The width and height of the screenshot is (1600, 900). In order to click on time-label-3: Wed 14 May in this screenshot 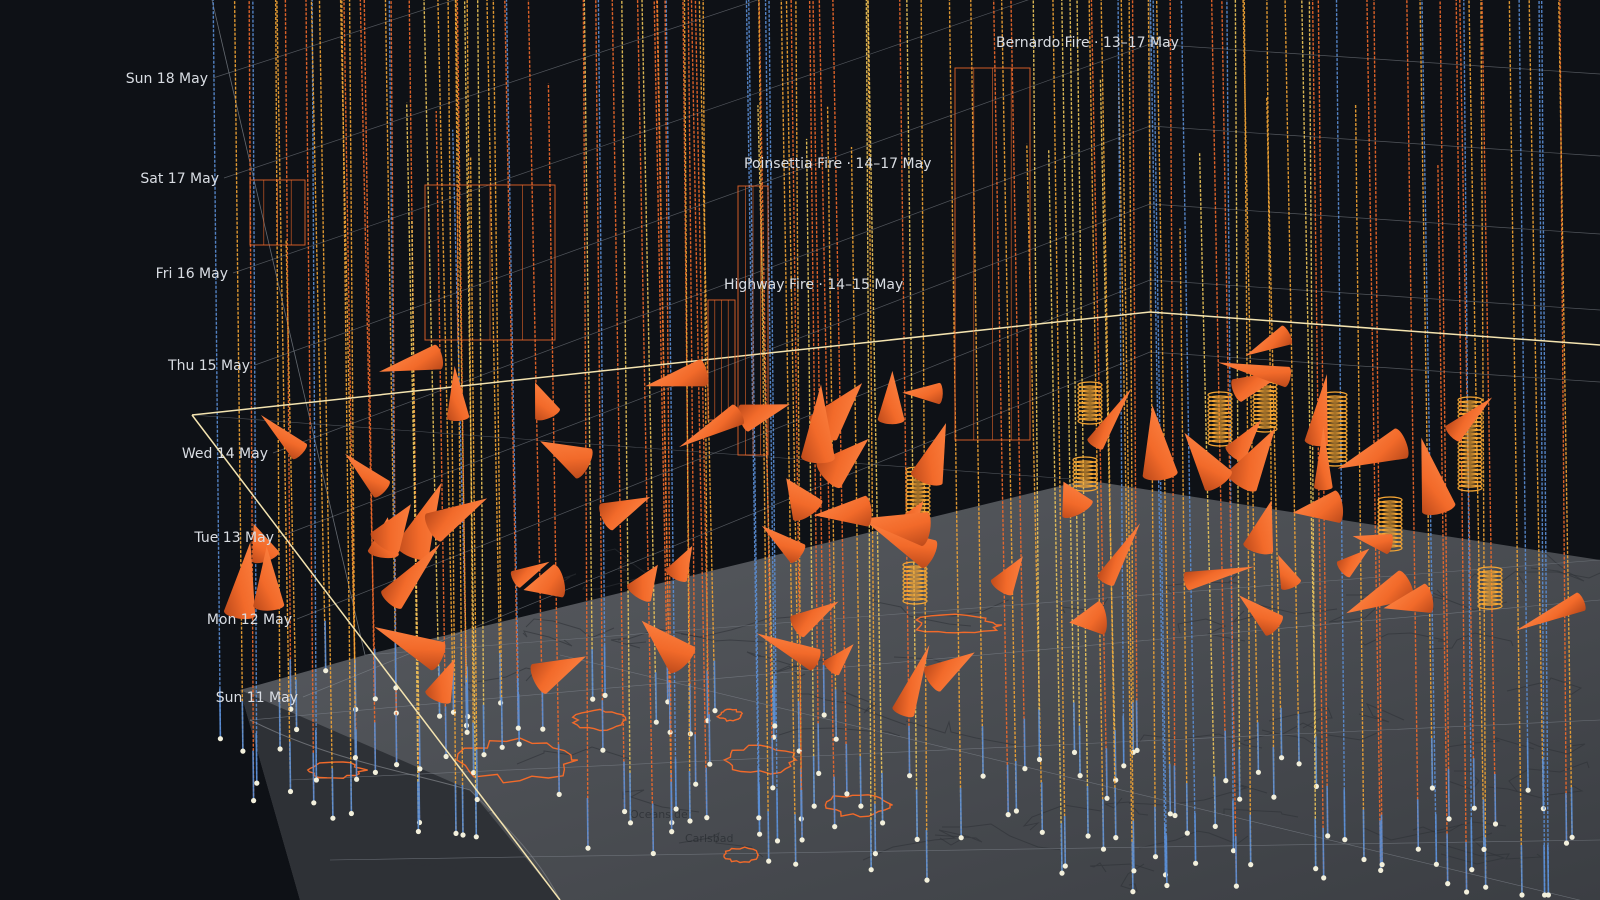, I will do `click(225, 454)`.